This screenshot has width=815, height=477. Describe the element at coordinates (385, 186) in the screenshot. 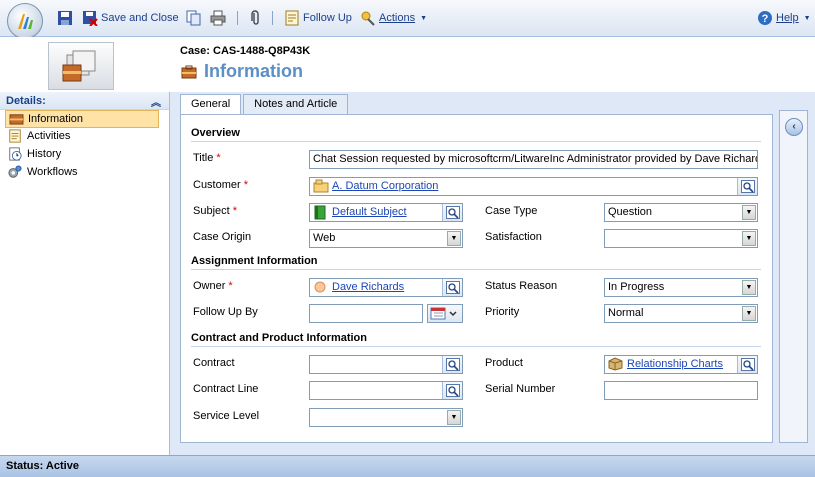

I see `customer-value: A. Datum Corporation` at that location.